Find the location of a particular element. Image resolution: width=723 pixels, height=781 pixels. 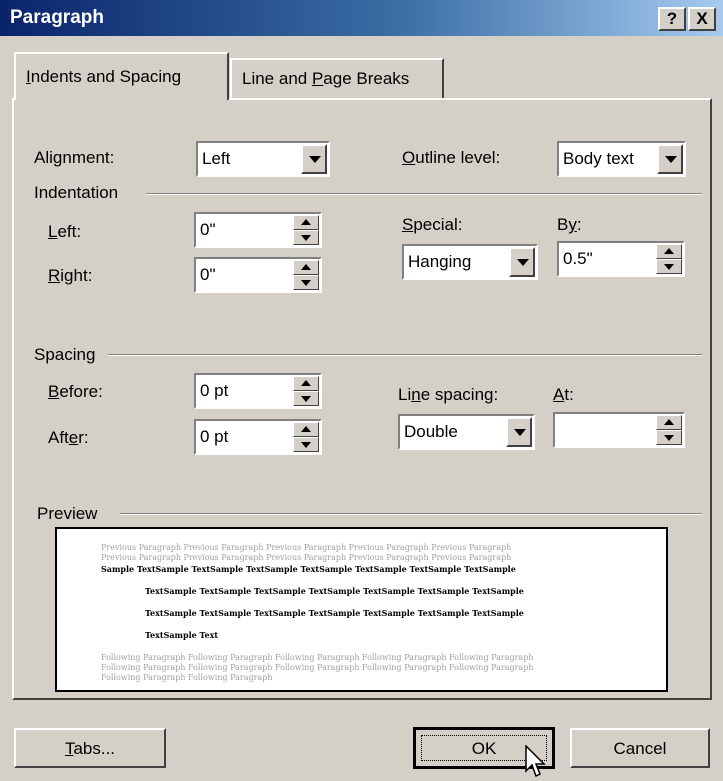

special-label: Special: is located at coordinates (432, 224).